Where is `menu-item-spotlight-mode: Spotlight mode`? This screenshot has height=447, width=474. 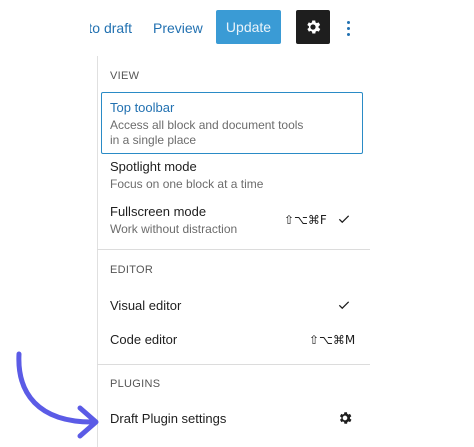
menu-item-spotlight-mode: Spotlight mode is located at coordinates (153, 167).